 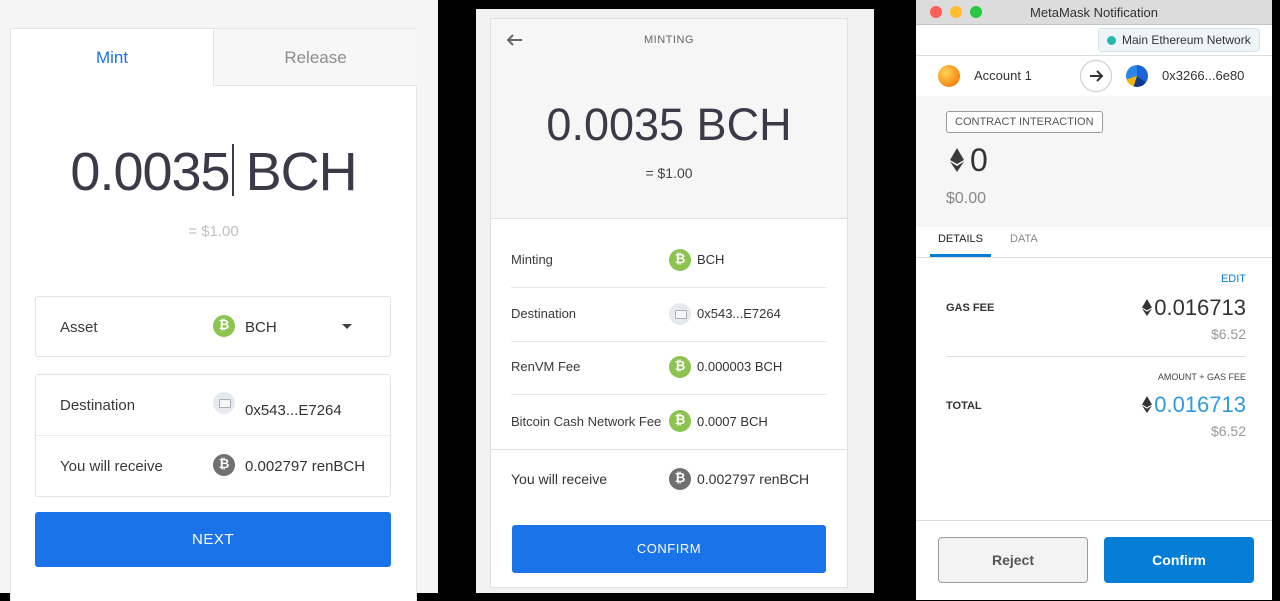 I want to click on divider, so click(x=1096, y=356).